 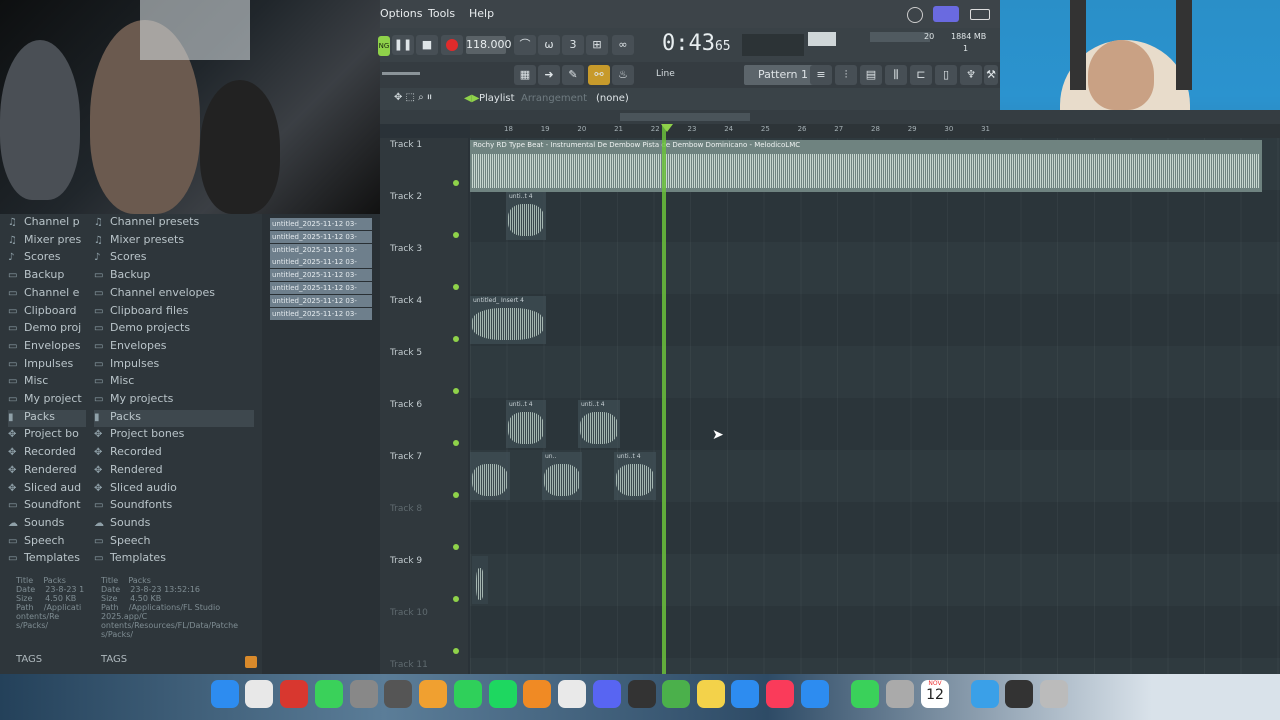 I want to click on track-label: Track 4, so click(x=406, y=301).